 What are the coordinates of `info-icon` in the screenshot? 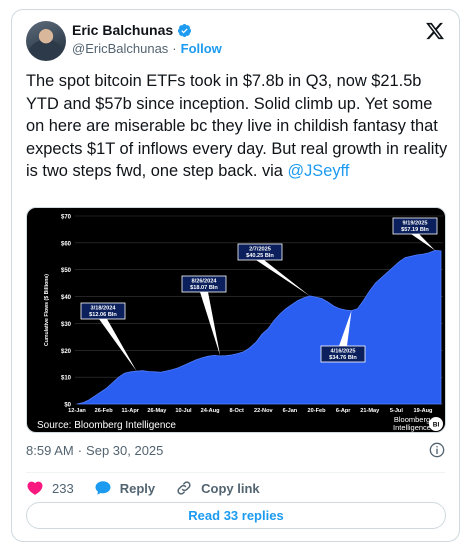 It's located at (437, 450).